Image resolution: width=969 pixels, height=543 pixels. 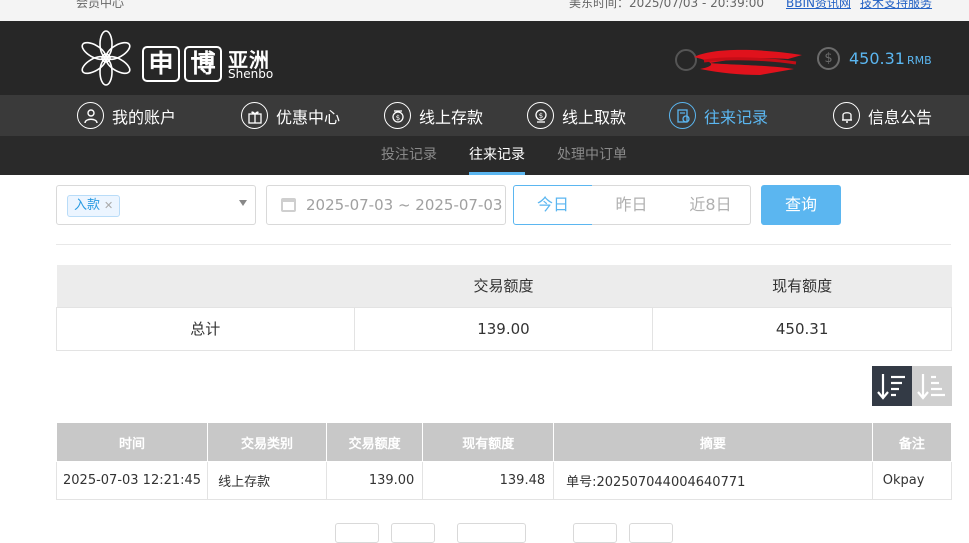 I want to click on summary-row: 总计 139.00 450.31, so click(x=504, y=328).